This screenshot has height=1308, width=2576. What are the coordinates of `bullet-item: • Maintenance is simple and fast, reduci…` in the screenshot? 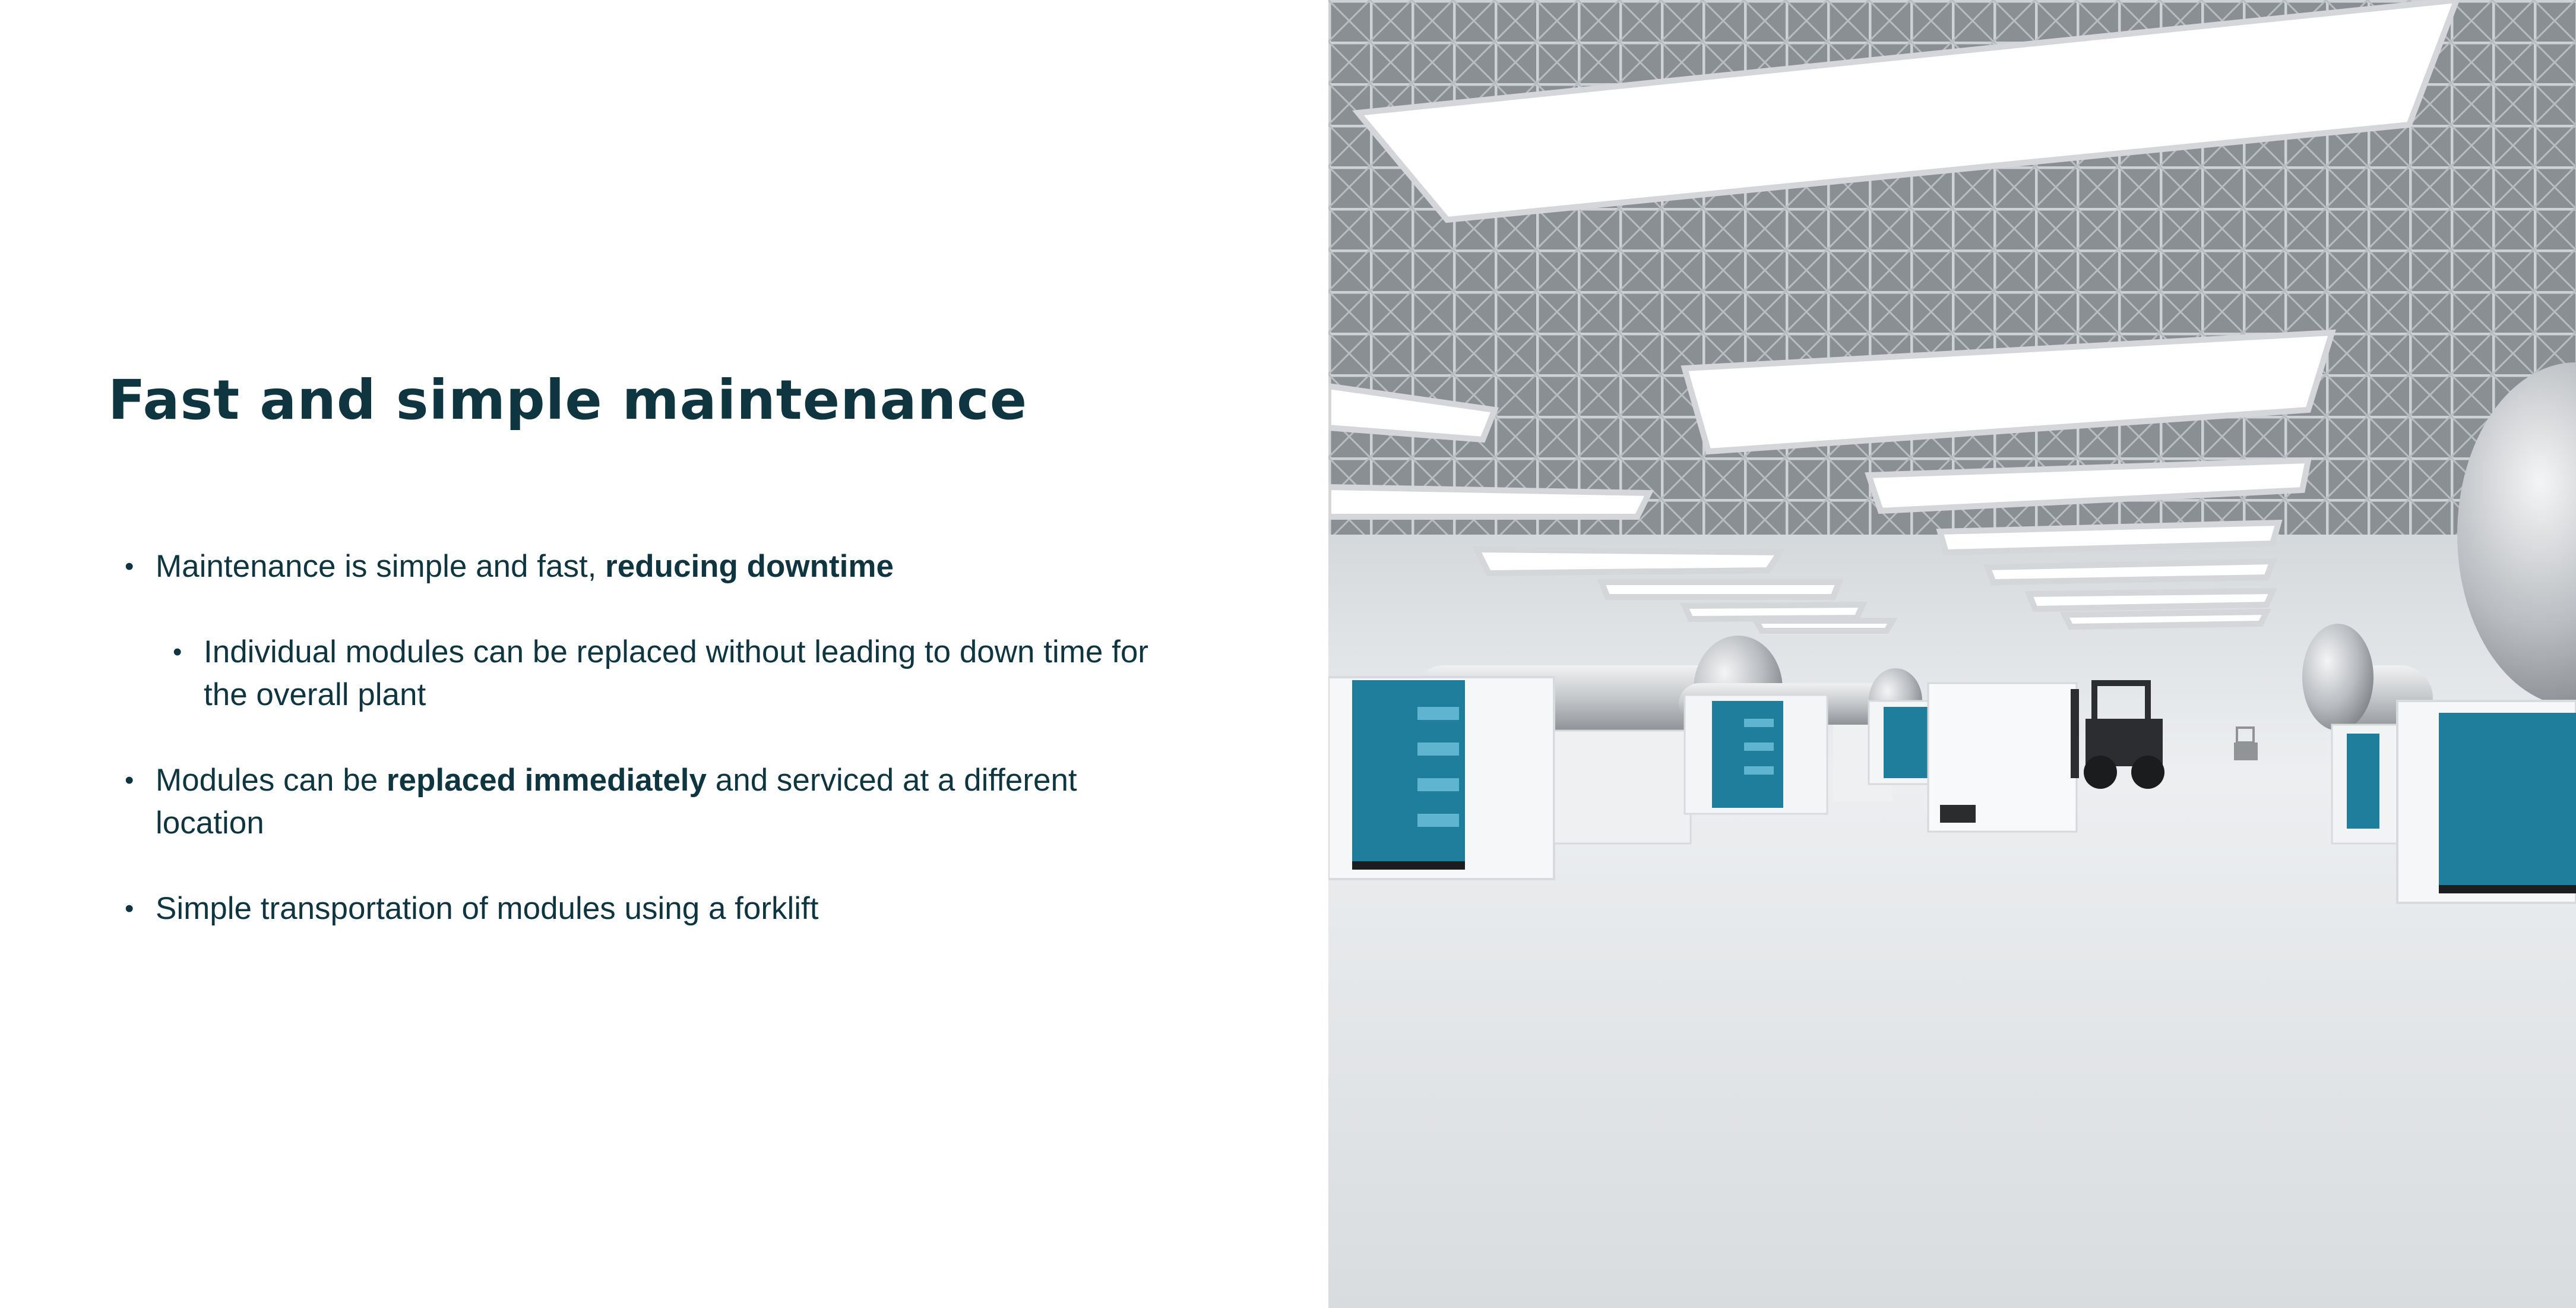 It's located at (660, 566).